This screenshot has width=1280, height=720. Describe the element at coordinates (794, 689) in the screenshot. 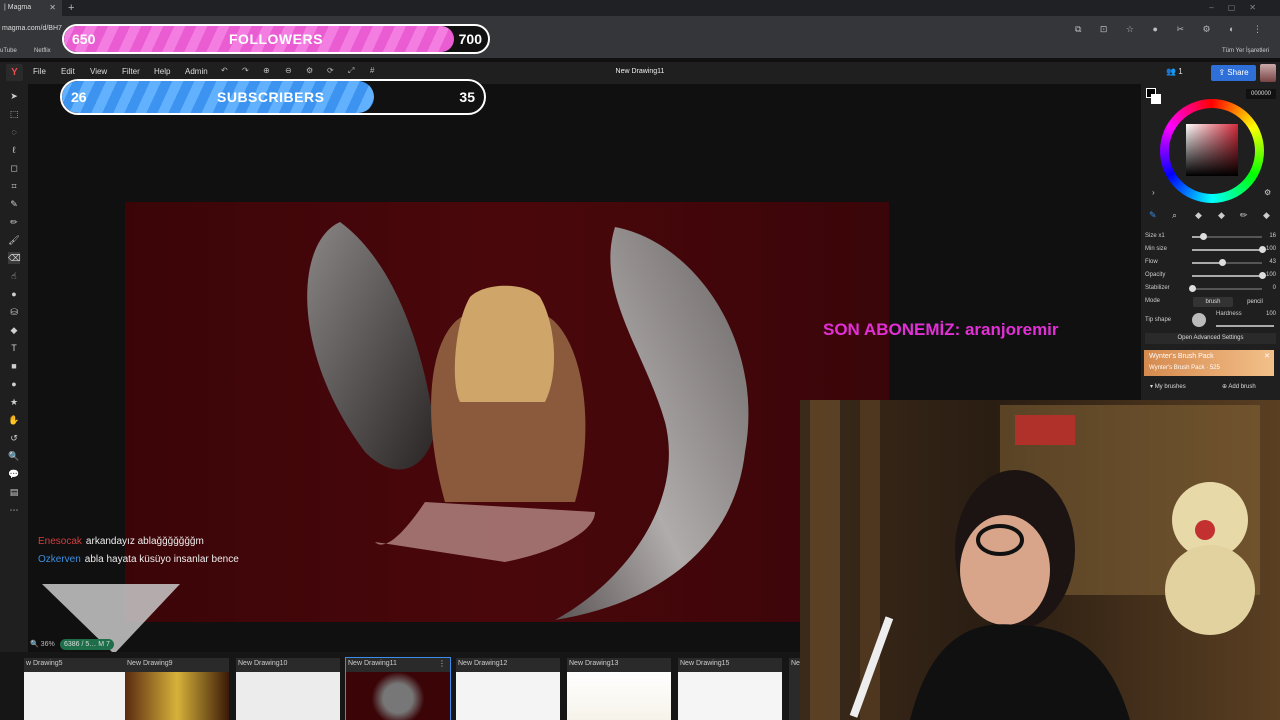

I see `drawing-thumbnail: Ne` at that location.